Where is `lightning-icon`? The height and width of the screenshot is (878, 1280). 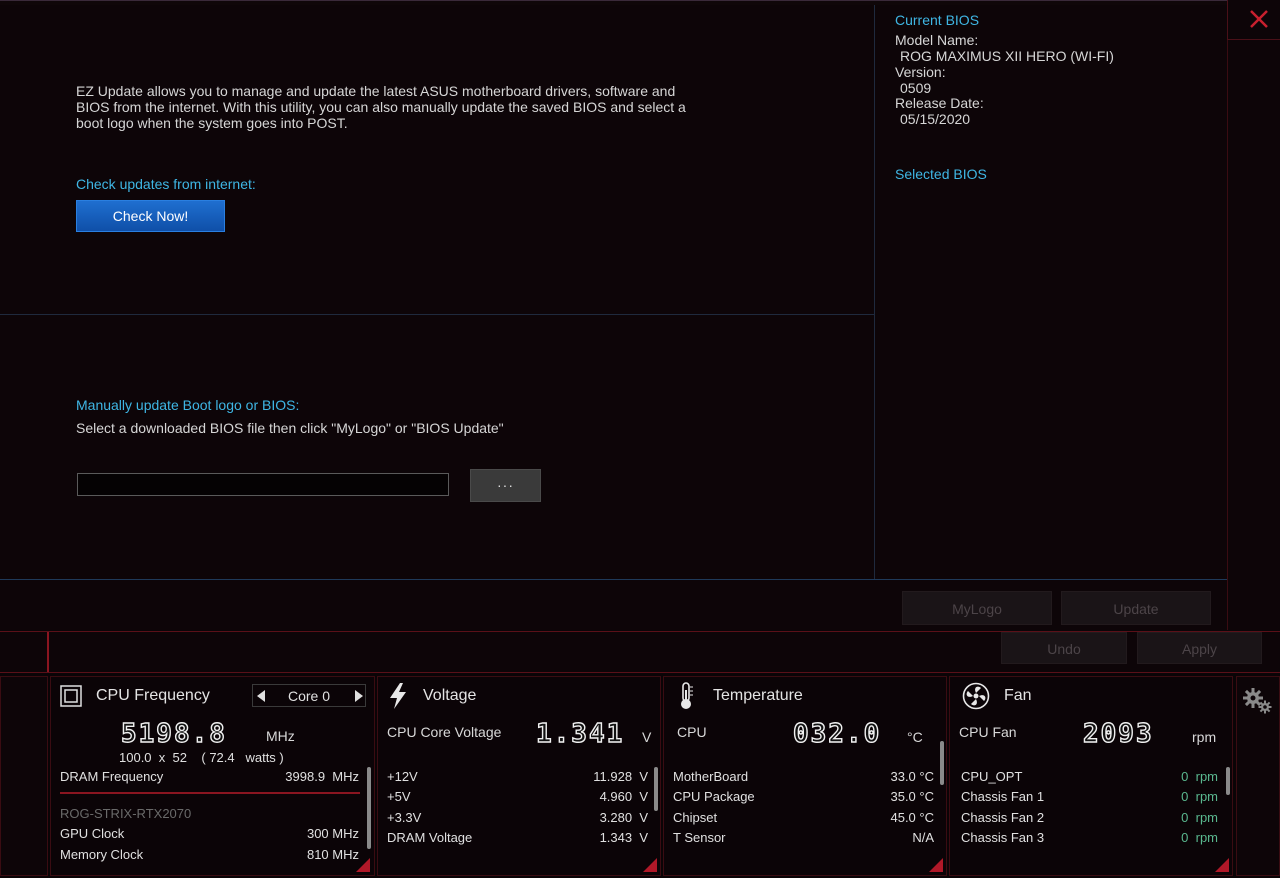 lightning-icon is located at coordinates (398, 696).